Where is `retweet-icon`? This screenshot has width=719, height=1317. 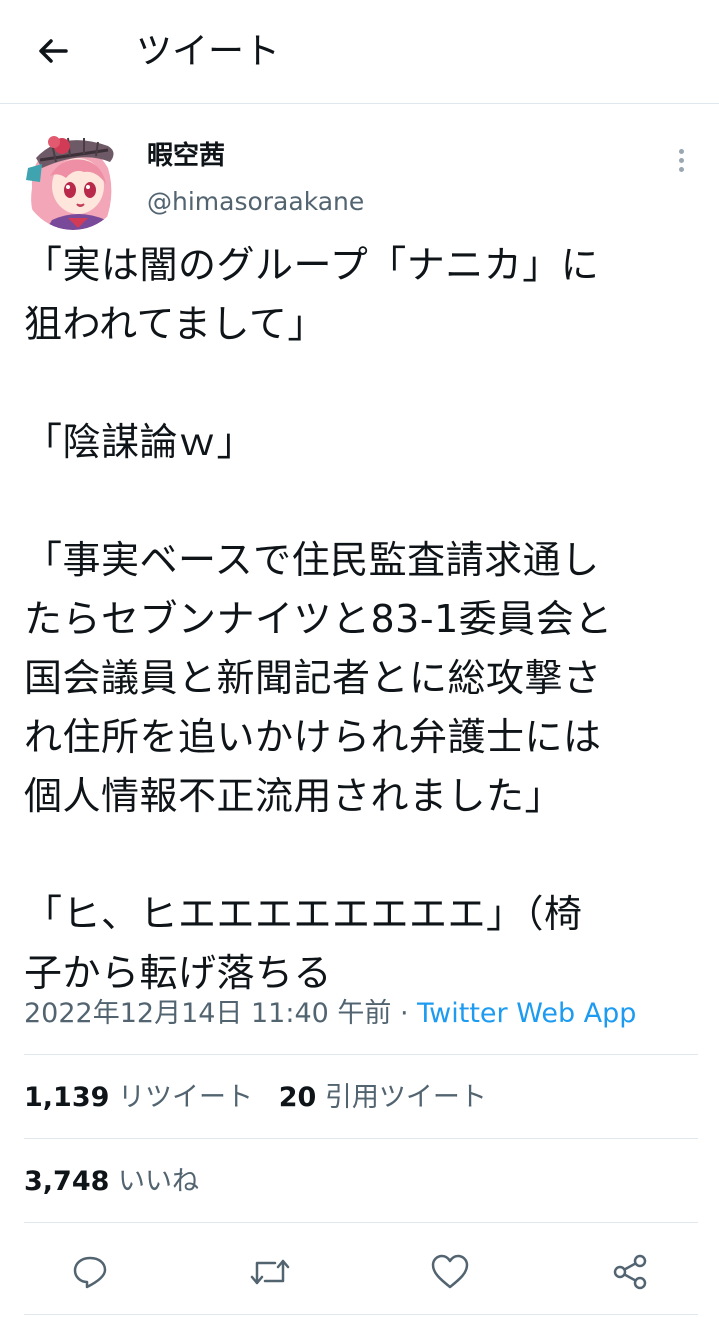
retweet-icon is located at coordinates (270, 1272).